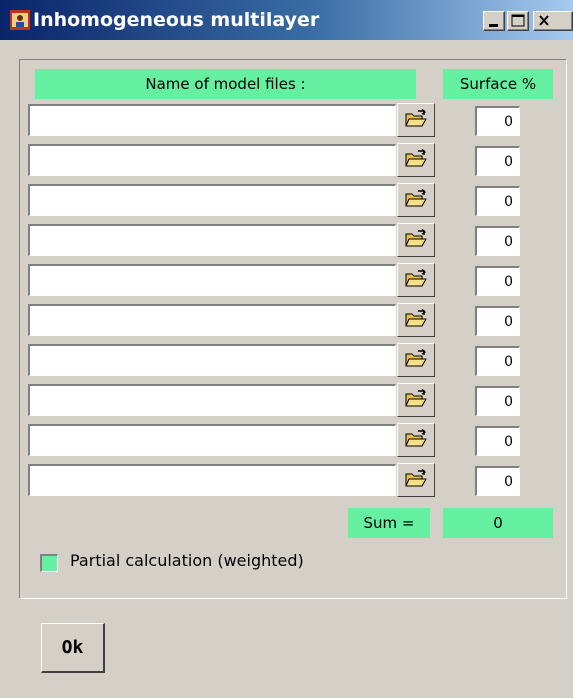 This screenshot has height=698, width=573. What do you see at coordinates (187, 560) in the screenshot?
I see `partial-calculation-label: Partial calculation (weighted)` at bounding box center [187, 560].